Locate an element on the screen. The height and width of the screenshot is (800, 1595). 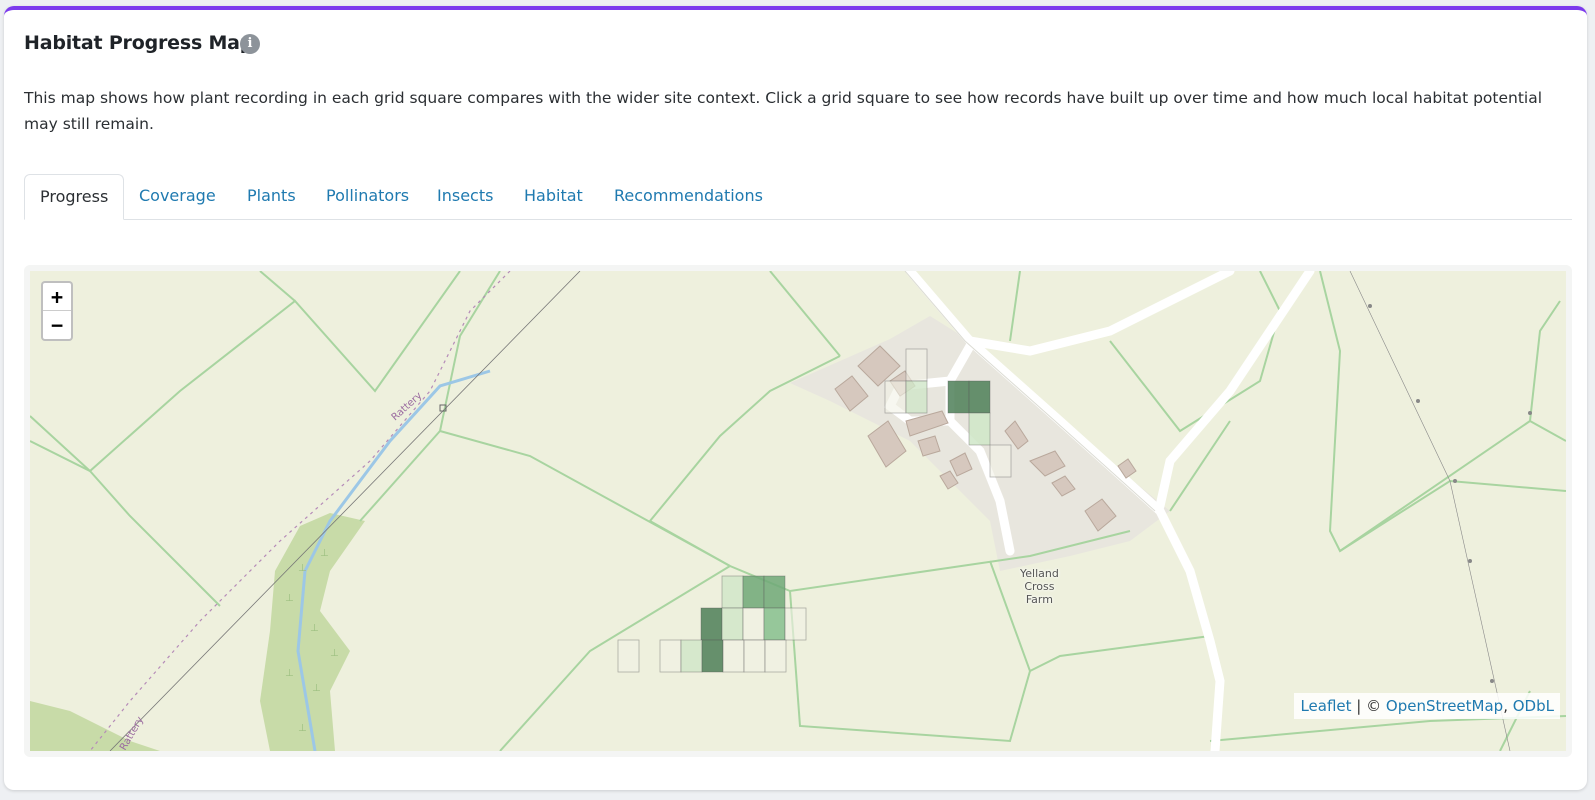
zoom-control: + − is located at coordinates (57, 311).